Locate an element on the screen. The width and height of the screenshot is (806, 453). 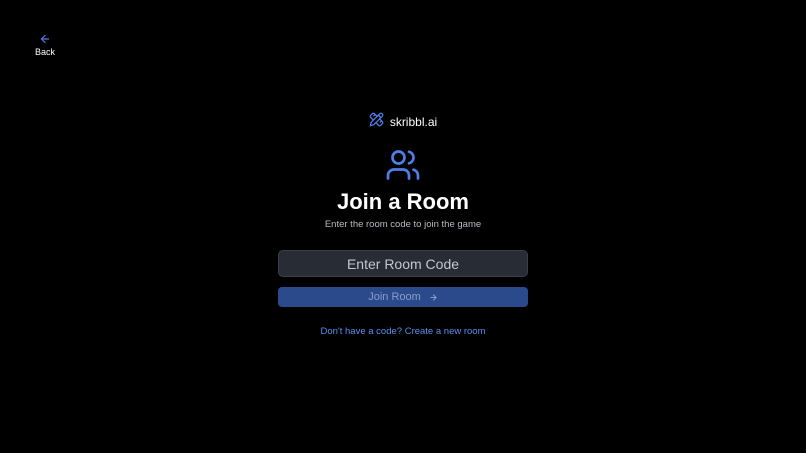
arrow-right-icon is located at coordinates (433, 297).